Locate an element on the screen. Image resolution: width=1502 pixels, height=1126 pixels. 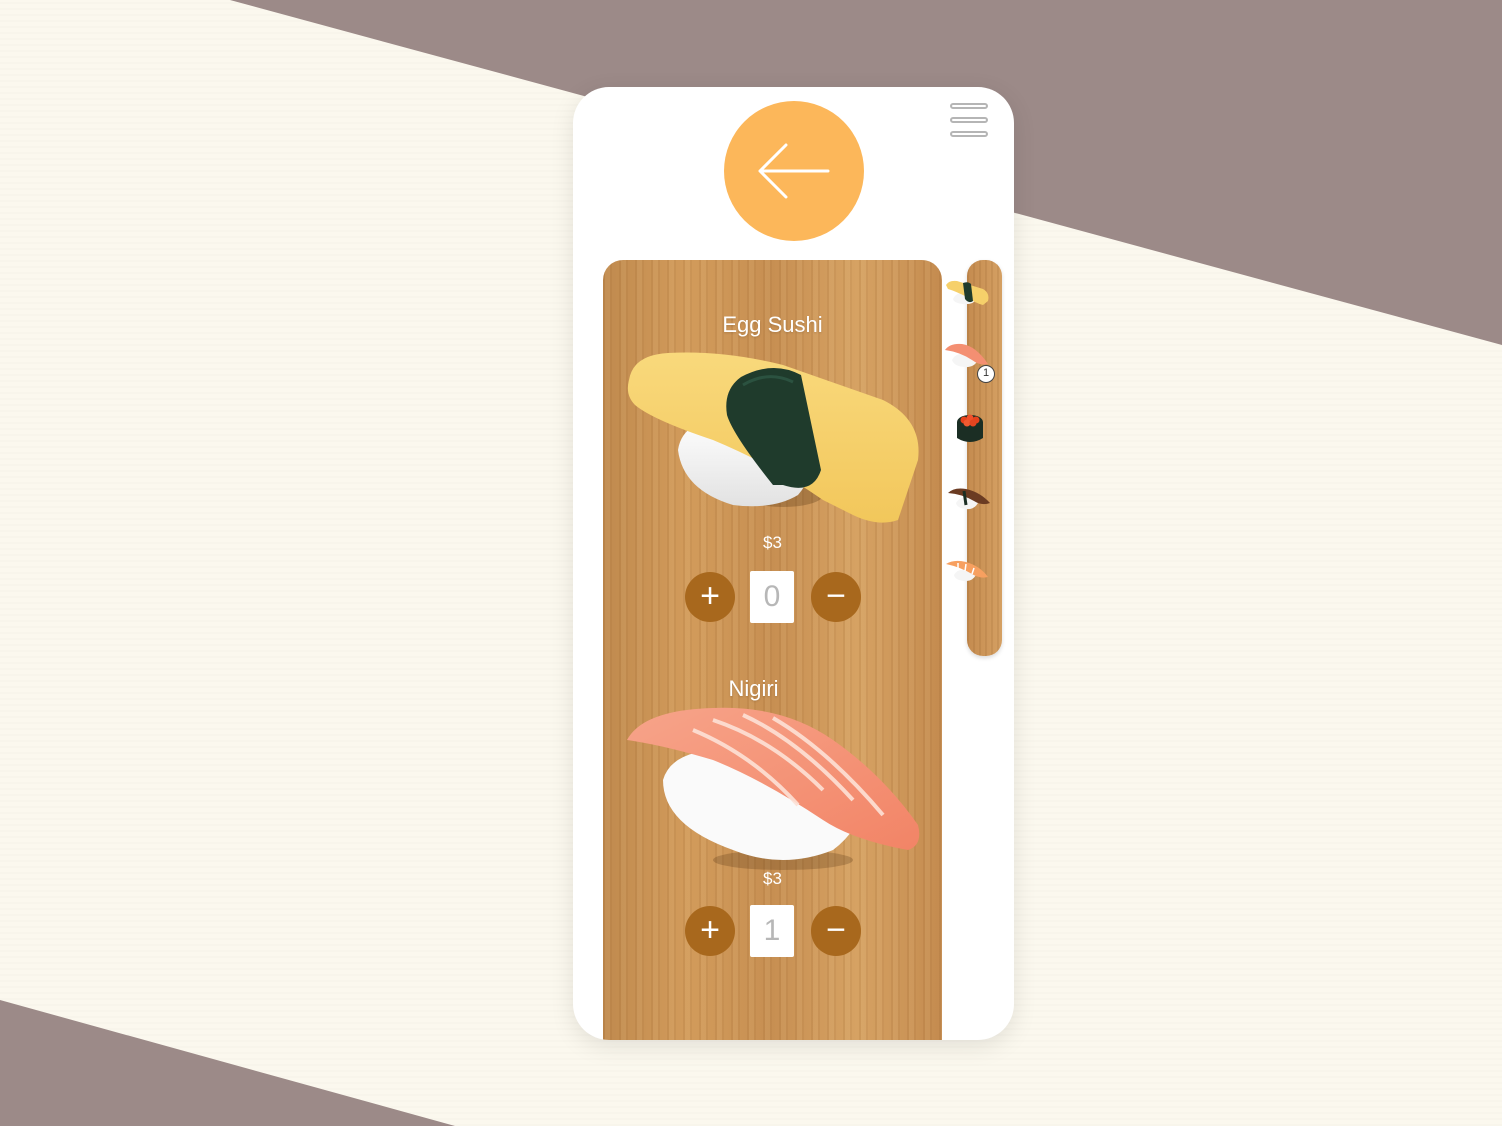
quantity-field: 0 is located at coordinates (772, 597).